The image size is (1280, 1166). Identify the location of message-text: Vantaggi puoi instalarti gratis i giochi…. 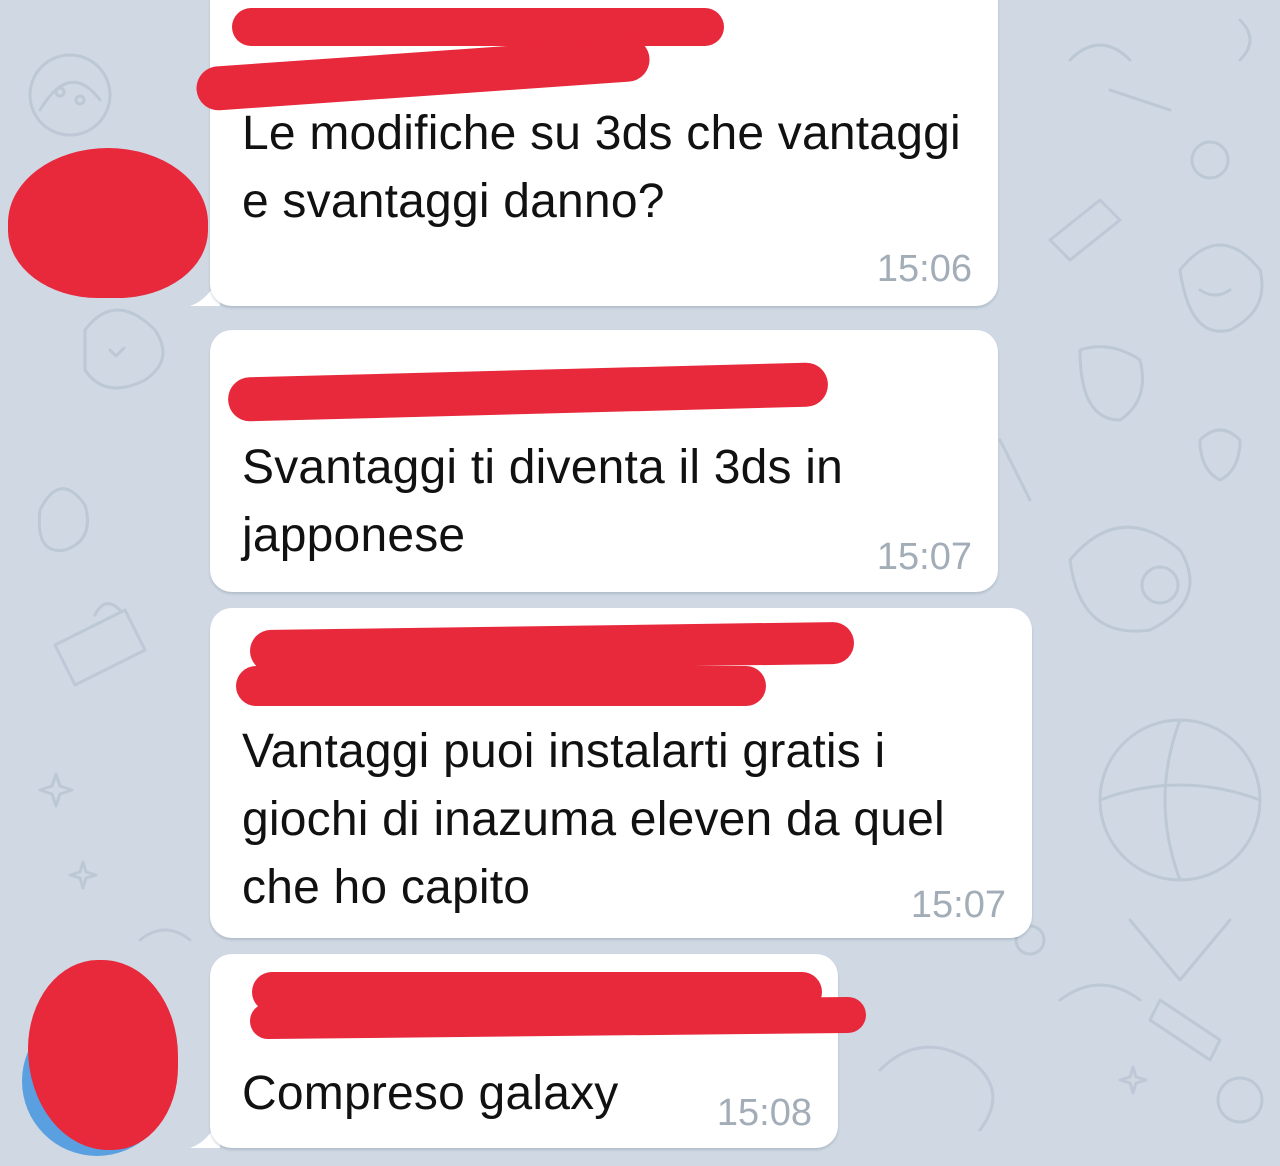
(593, 819).